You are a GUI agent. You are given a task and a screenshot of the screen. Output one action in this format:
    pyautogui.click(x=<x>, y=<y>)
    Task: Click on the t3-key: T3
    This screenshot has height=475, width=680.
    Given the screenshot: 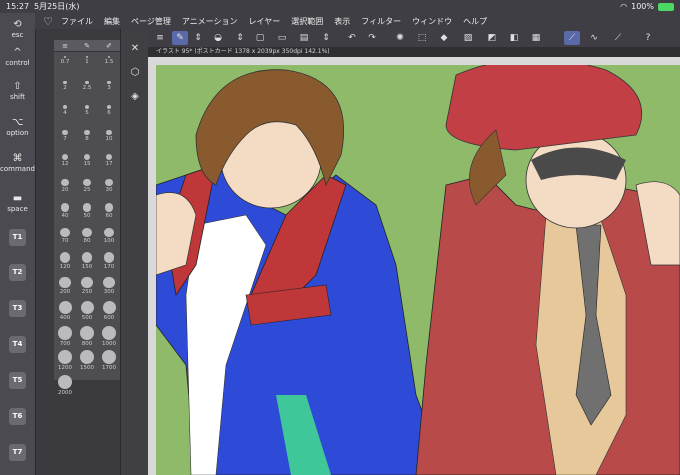 What is the action you would take?
    pyautogui.click(x=17, y=308)
    